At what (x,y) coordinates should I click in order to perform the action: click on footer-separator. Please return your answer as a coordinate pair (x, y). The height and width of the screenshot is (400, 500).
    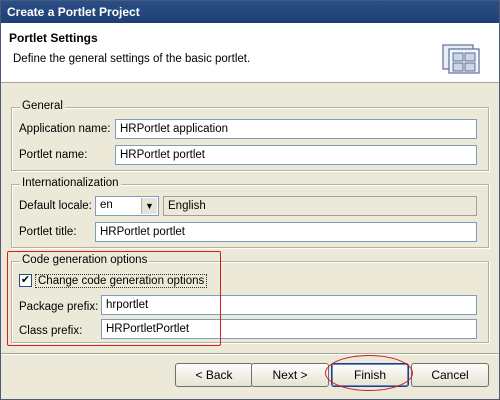
    Looking at the image, I should click on (250, 353).